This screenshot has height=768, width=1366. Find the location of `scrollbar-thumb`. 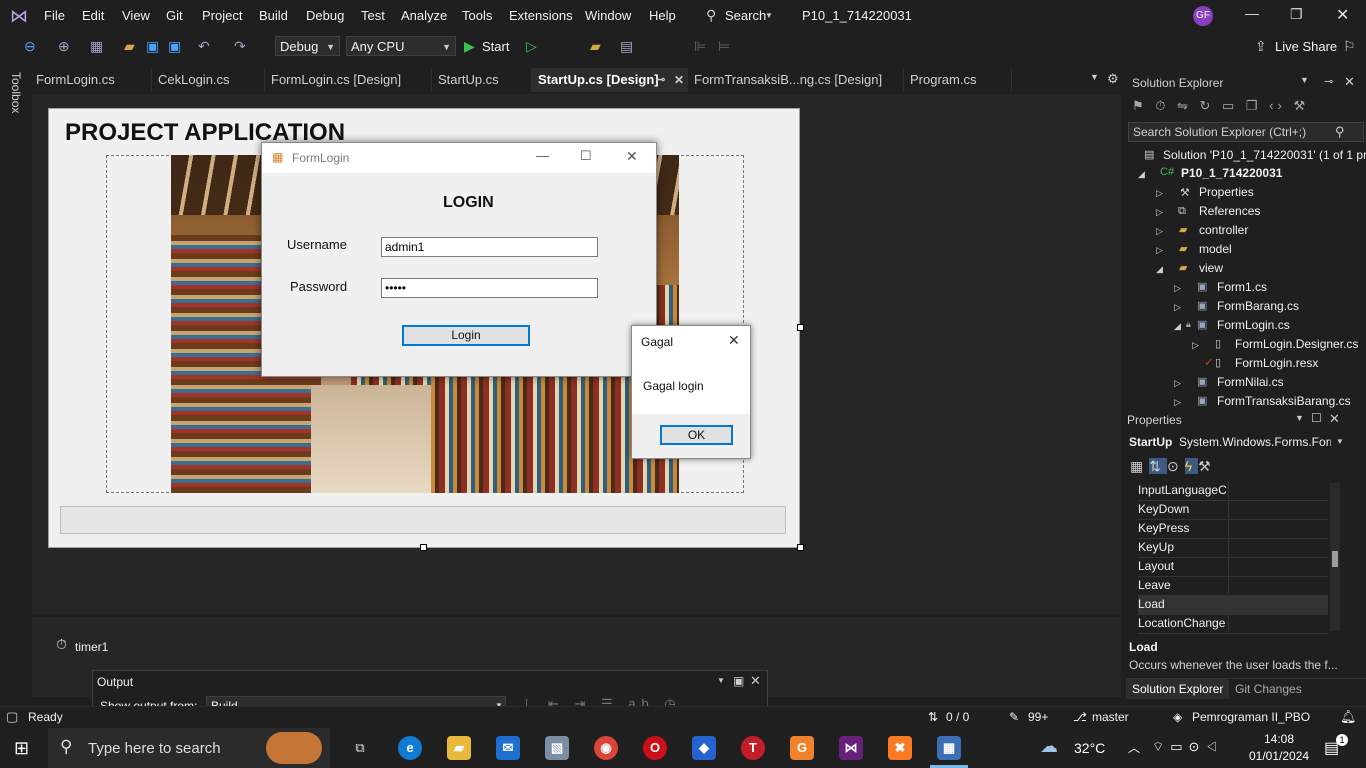

scrollbar-thumb is located at coordinates (1335, 559).